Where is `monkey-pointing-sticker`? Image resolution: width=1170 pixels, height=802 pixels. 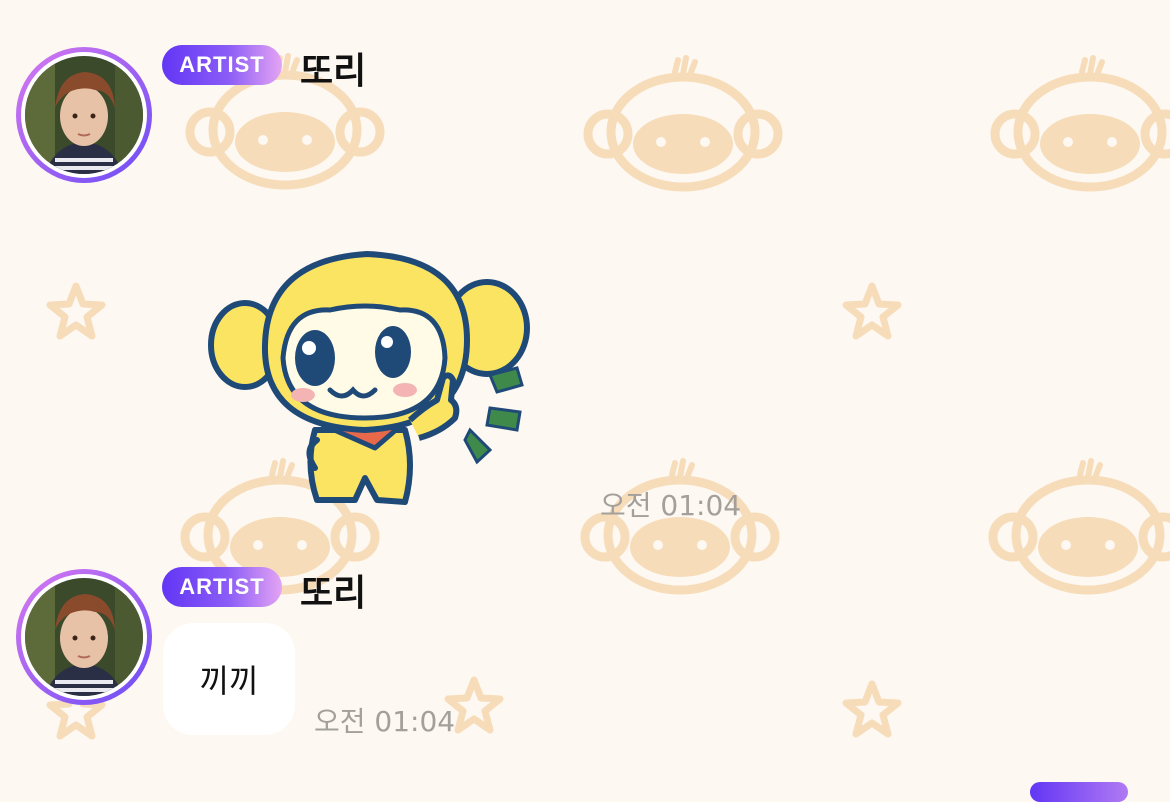
monkey-pointing-sticker is located at coordinates (370, 382).